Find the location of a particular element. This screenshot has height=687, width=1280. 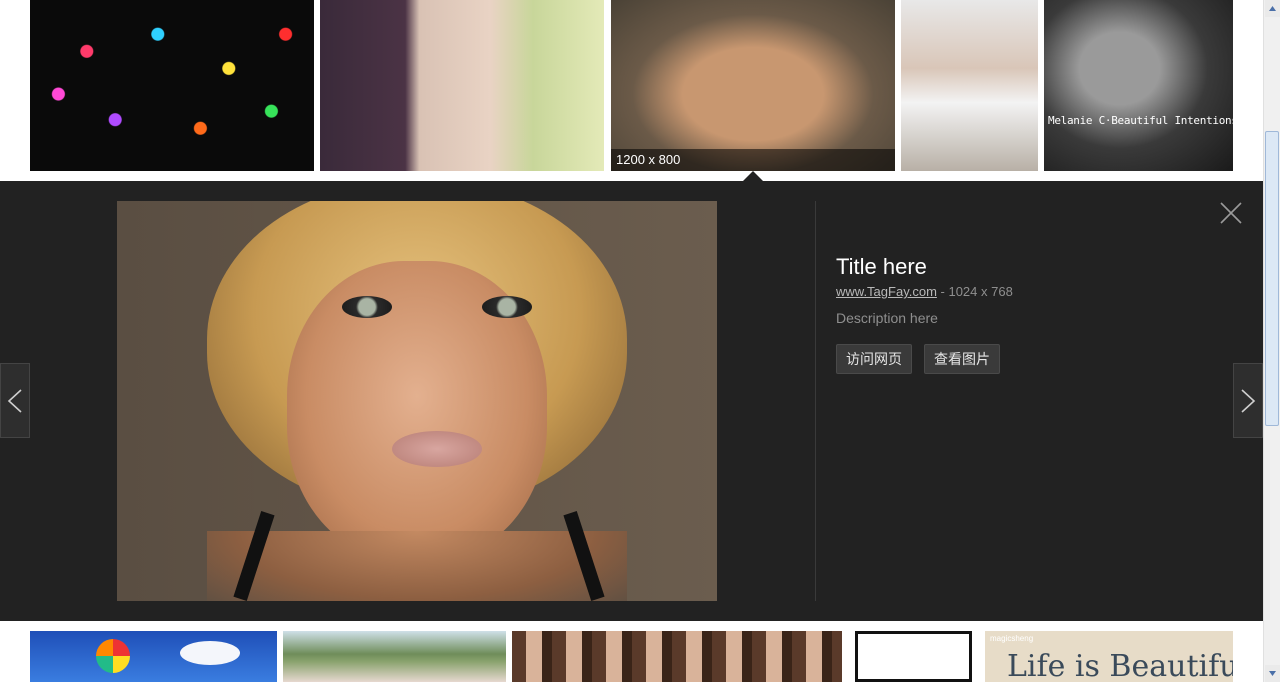

image-title: Title here is located at coordinates (881, 266).